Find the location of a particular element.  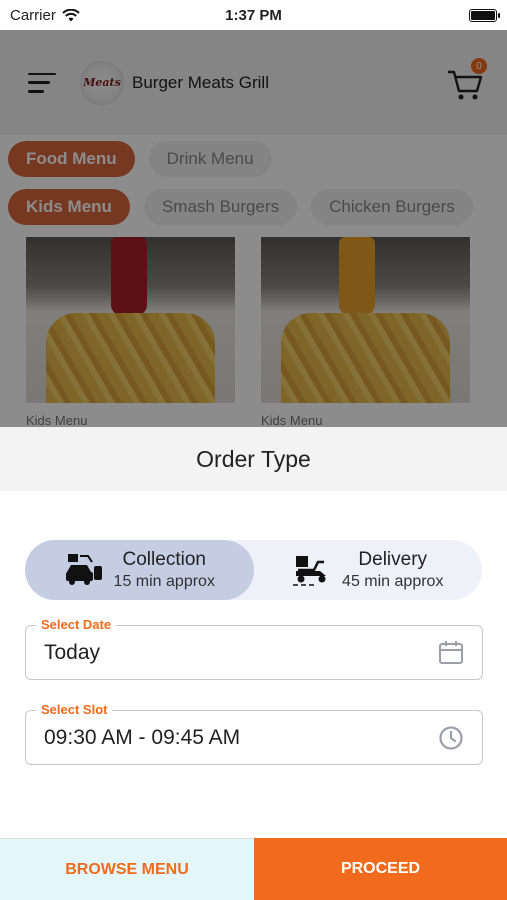

select-slot-label: Select Slot is located at coordinates (74, 709).